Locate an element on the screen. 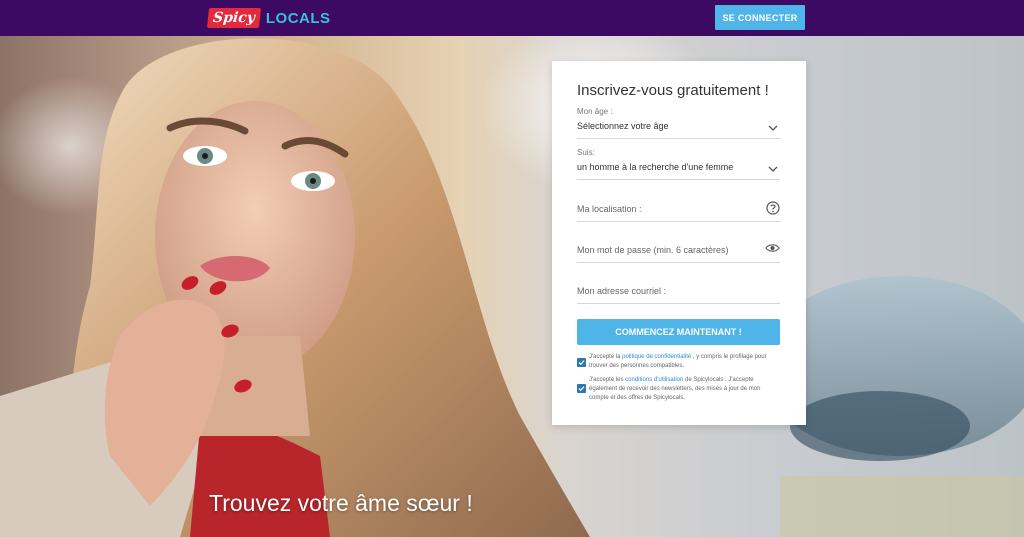  help-circle-icon is located at coordinates (773, 208).